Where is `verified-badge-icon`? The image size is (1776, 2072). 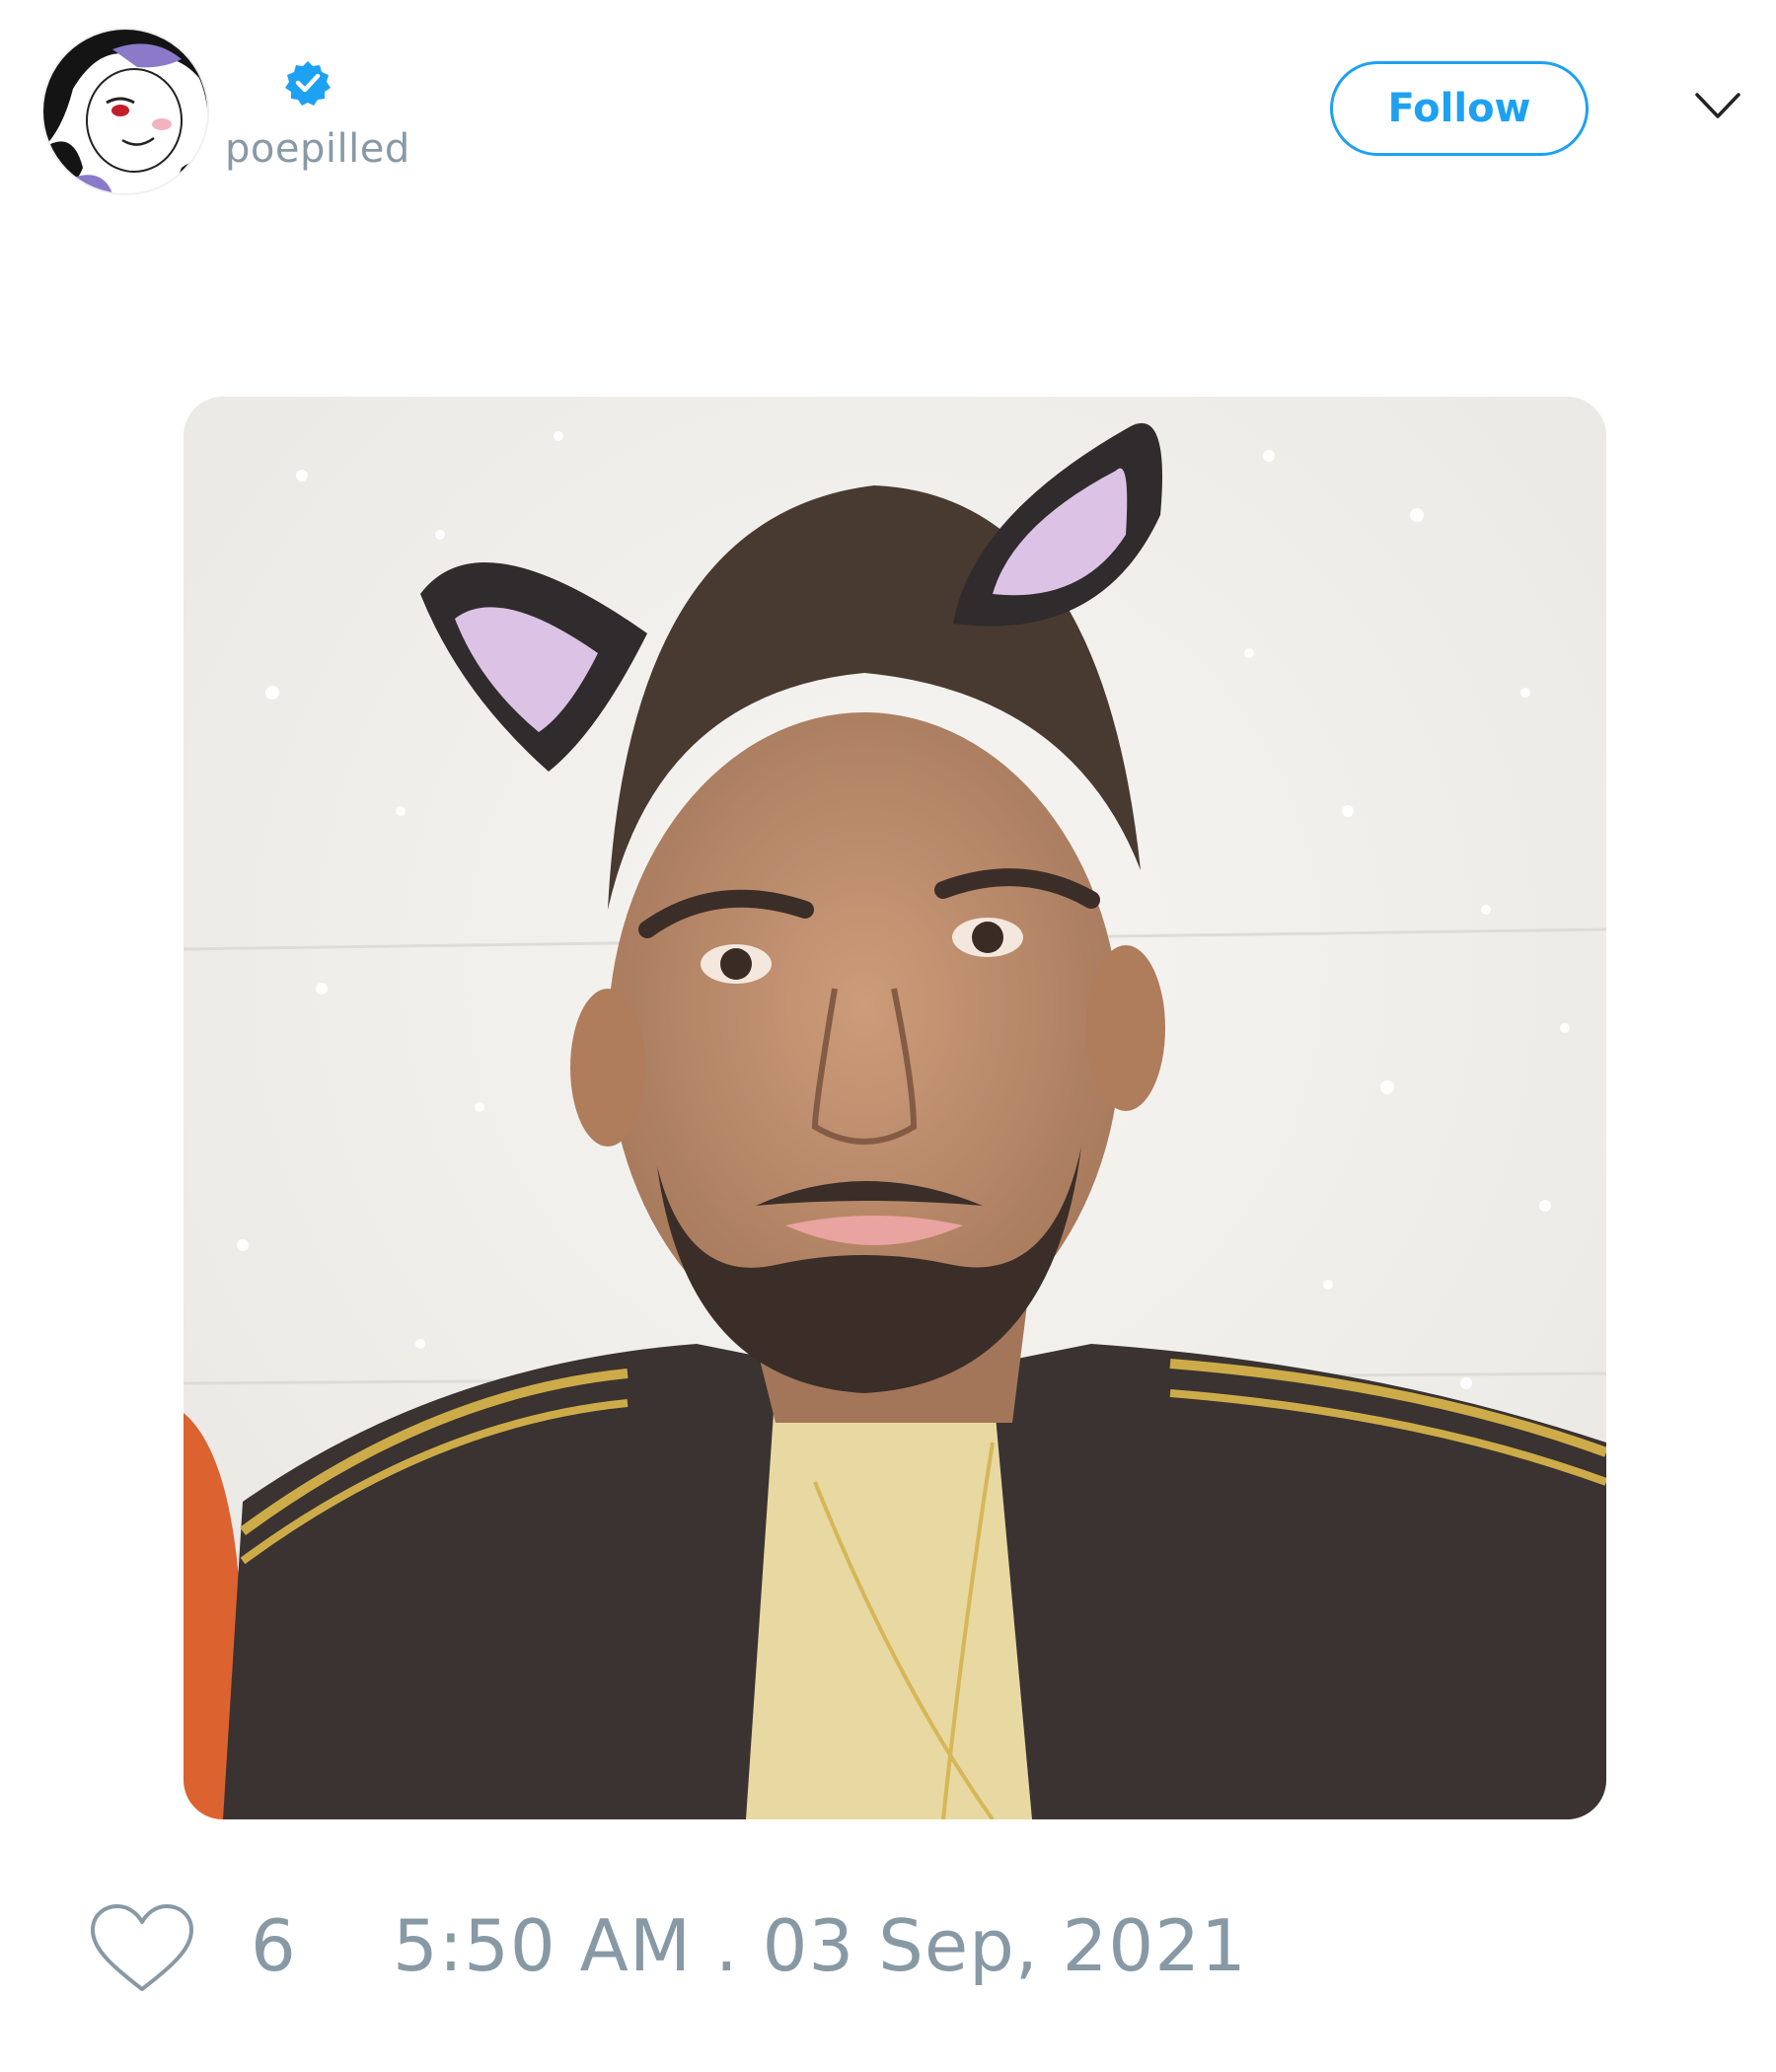
verified-badge-icon is located at coordinates (308, 84).